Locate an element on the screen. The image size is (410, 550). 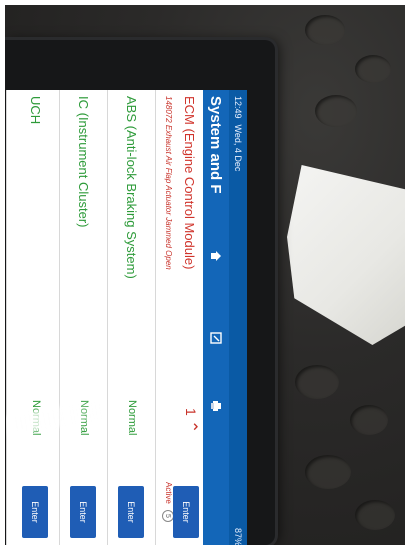
system-row-ic: IC (Instrument Cluster) Normal Enter is located at coordinates (83, 317).